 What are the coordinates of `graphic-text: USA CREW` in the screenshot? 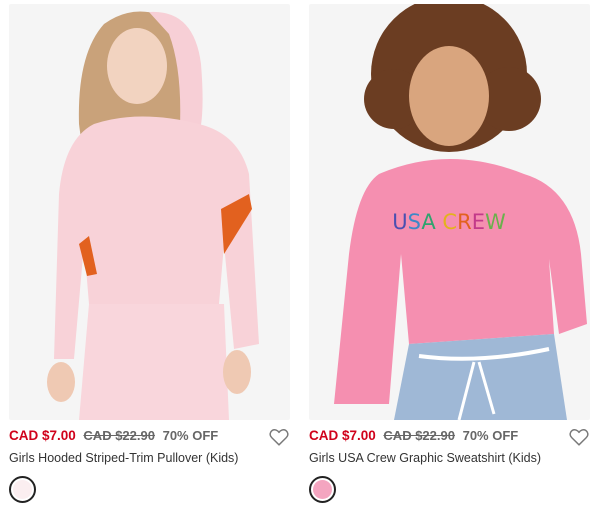 It's located at (449, 222).